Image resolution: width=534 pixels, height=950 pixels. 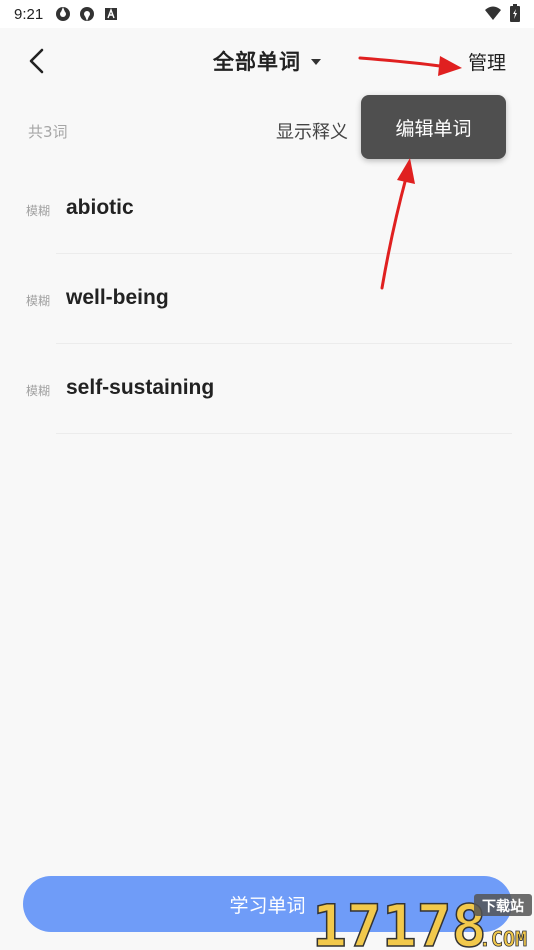 I want to click on header: 全部单词 管理, so click(x=267, y=61).